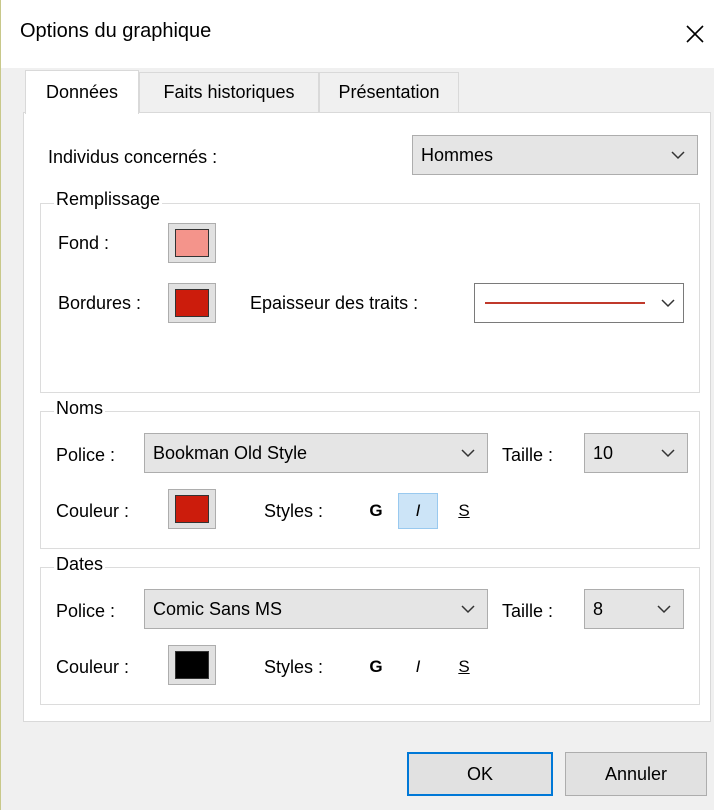 This screenshot has height=810, width=714. Describe the element at coordinates (93, 511) in the screenshot. I see `noms-couleur-label: Couleur :` at that location.